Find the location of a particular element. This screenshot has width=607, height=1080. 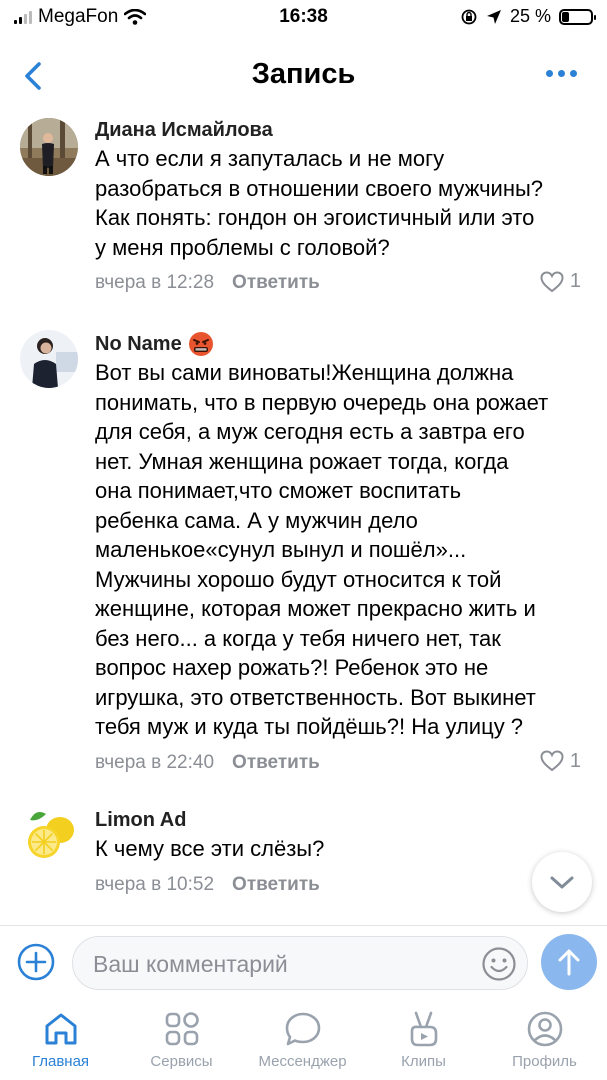

battery-percent: 25 % is located at coordinates (530, 16).